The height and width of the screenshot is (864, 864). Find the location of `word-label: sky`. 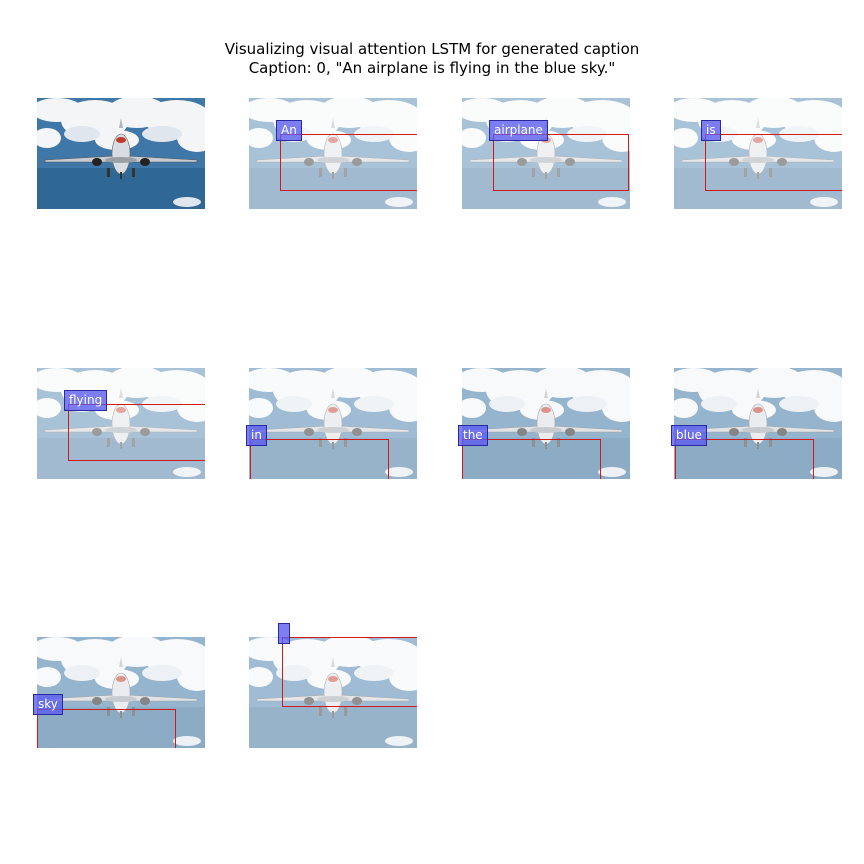

word-label: sky is located at coordinates (48, 704).